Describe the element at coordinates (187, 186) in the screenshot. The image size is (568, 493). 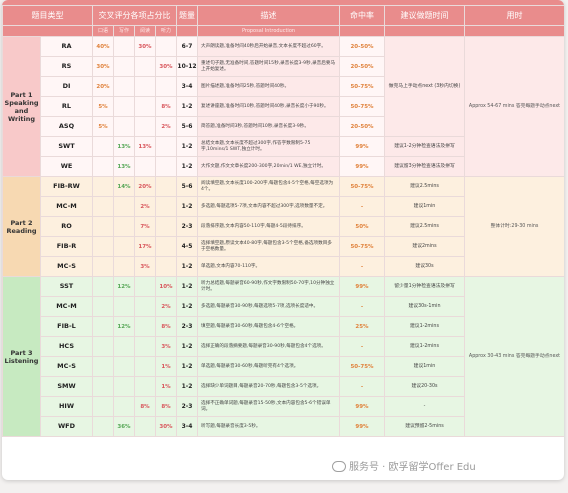
I see `question-count: 5-6` at that location.